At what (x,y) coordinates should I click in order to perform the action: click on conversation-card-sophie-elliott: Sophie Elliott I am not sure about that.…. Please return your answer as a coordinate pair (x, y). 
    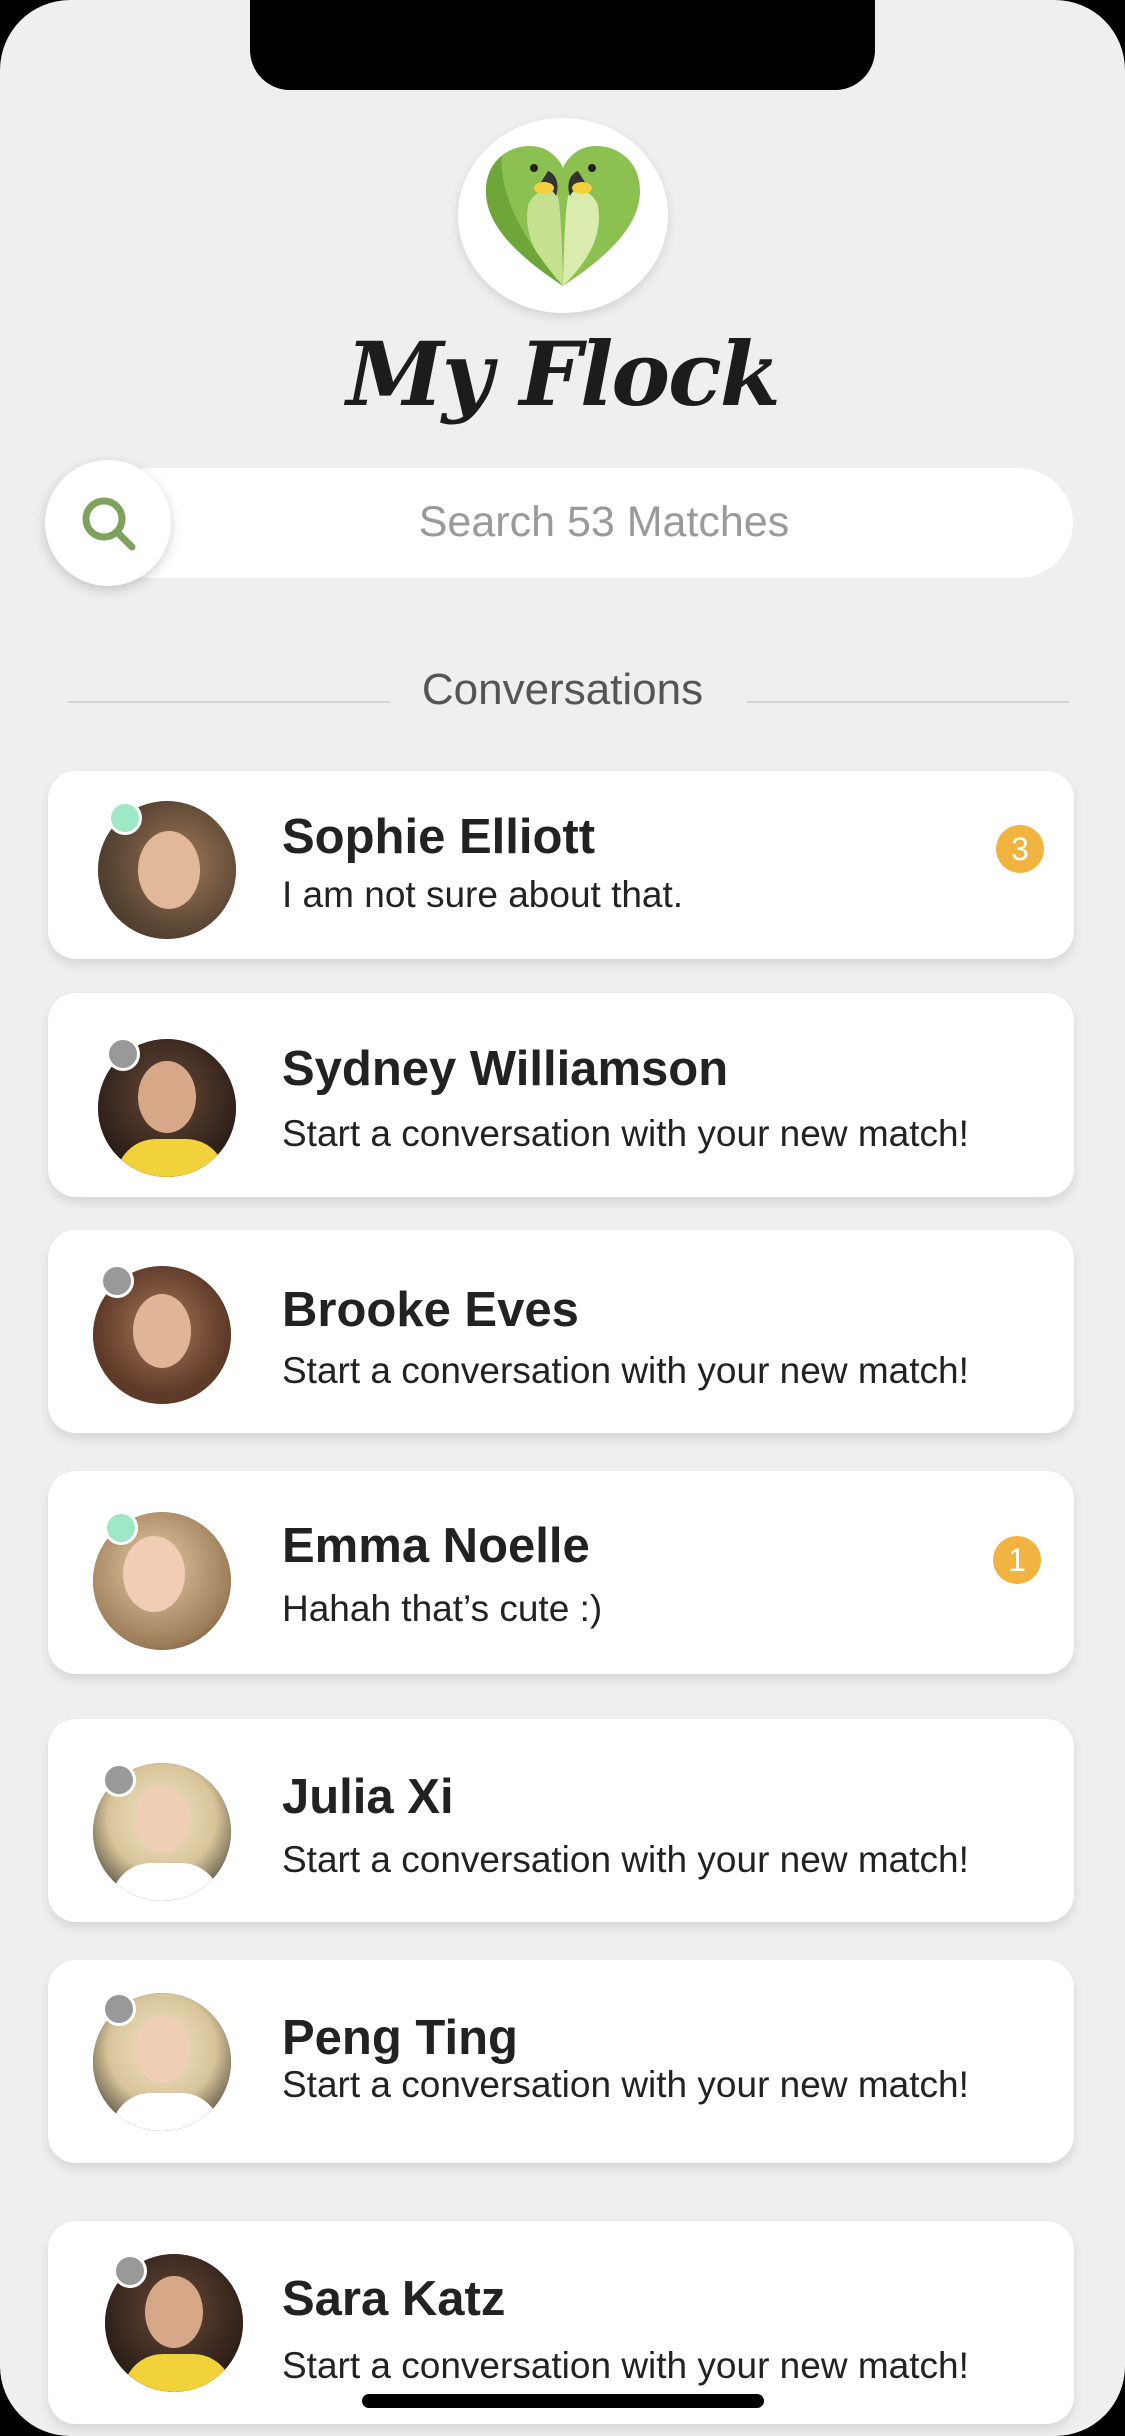
    Looking at the image, I should click on (561, 865).